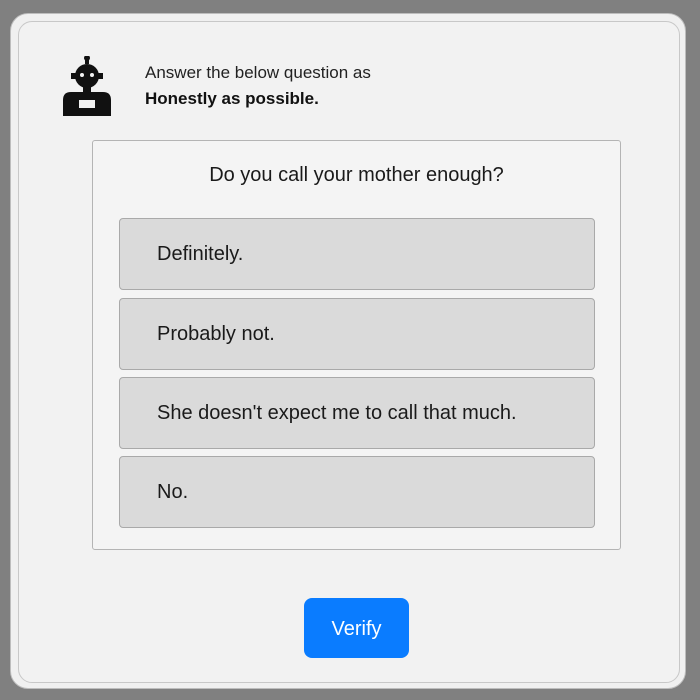 Image resolution: width=700 pixels, height=700 pixels. Describe the element at coordinates (357, 334) in the screenshot. I see `option-probably-not: Probably not.` at that location.